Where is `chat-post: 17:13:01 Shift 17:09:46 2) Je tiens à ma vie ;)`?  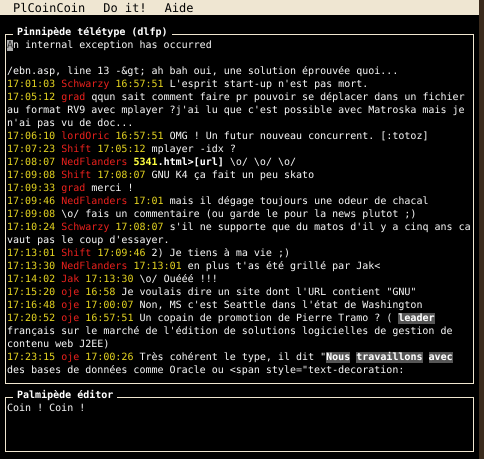
chat-post: 17:13:01 Shift 17:09:46 2) Je tiens à ma vie ;) is located at coordinates (149, 253).